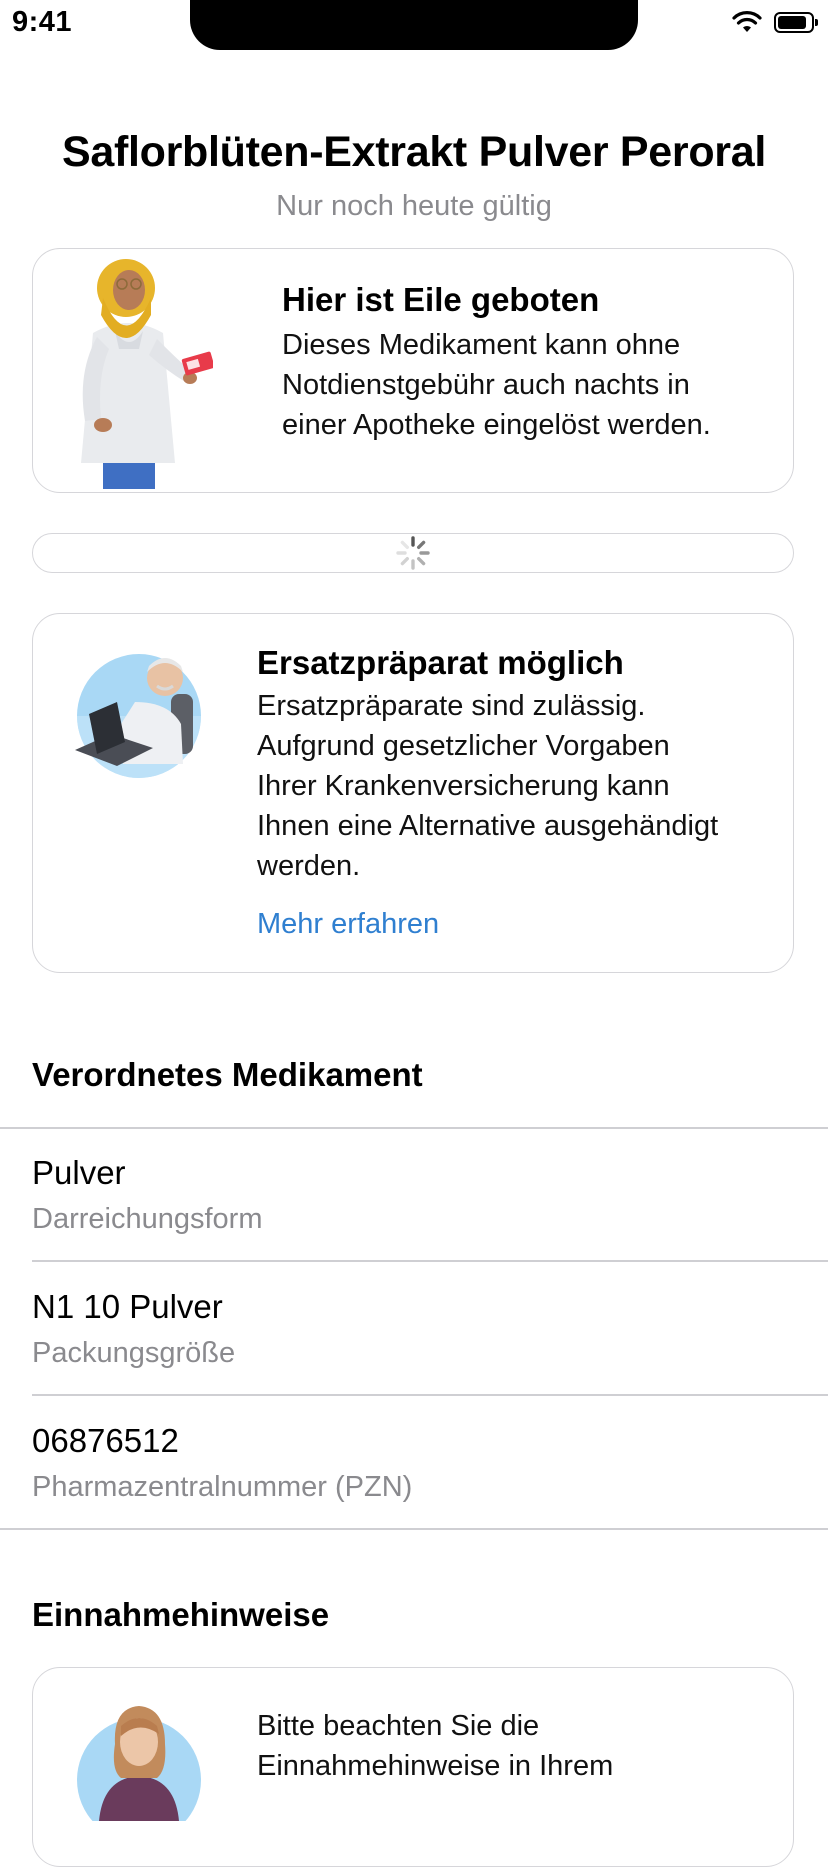 This screenshot has width=828, height=1867. Describe the element at coordinates (348, 924) in the screenshot. I see `learn-more-link: Mehr erfahren` at that location.